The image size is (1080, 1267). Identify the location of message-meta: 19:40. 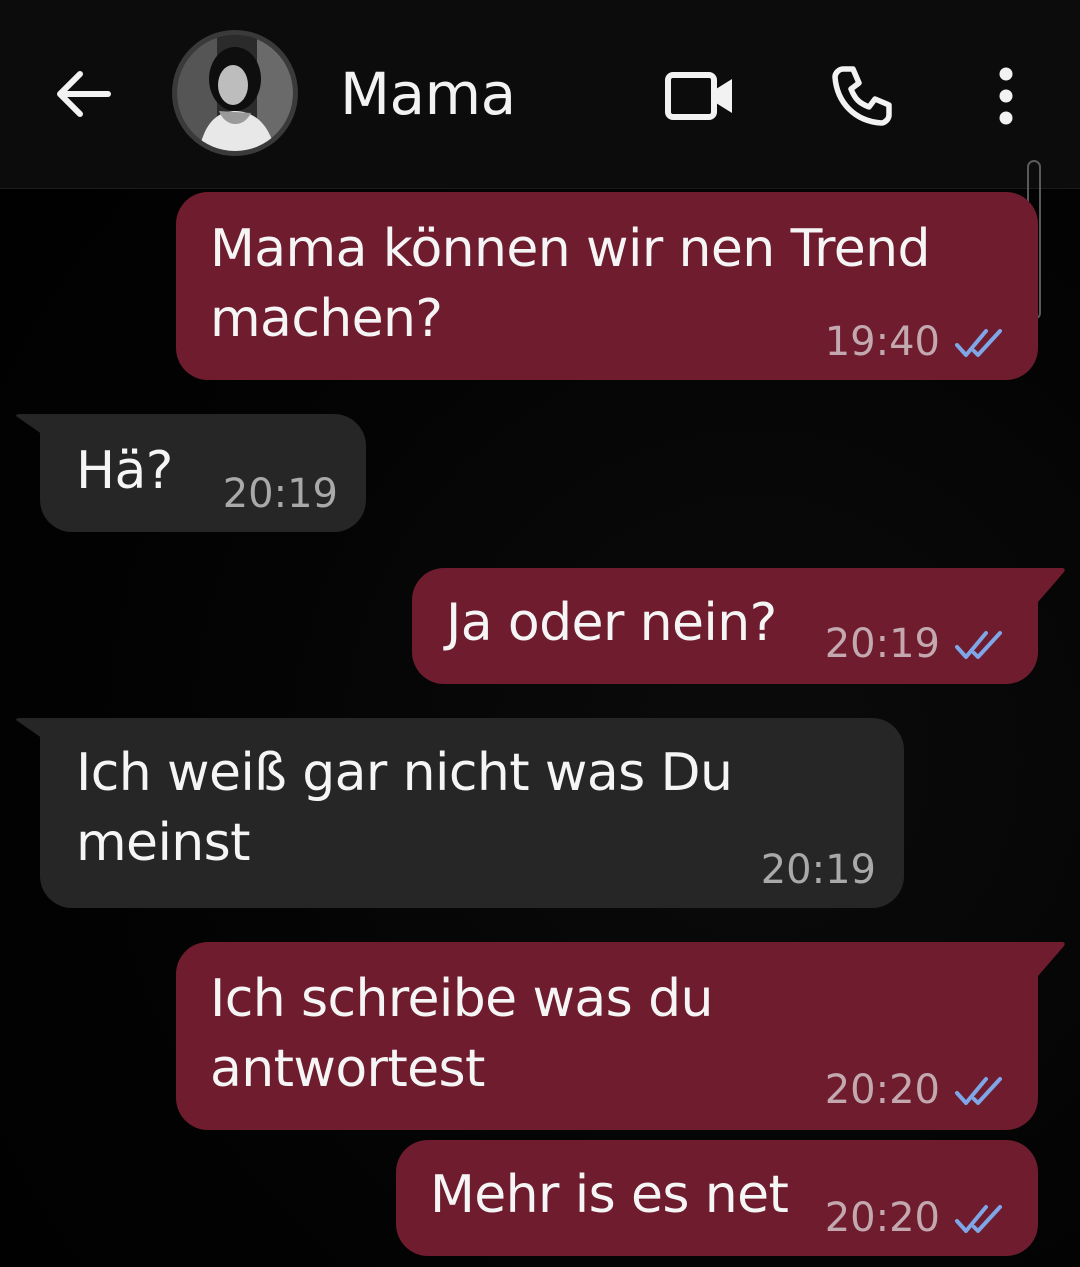
(916, 342).